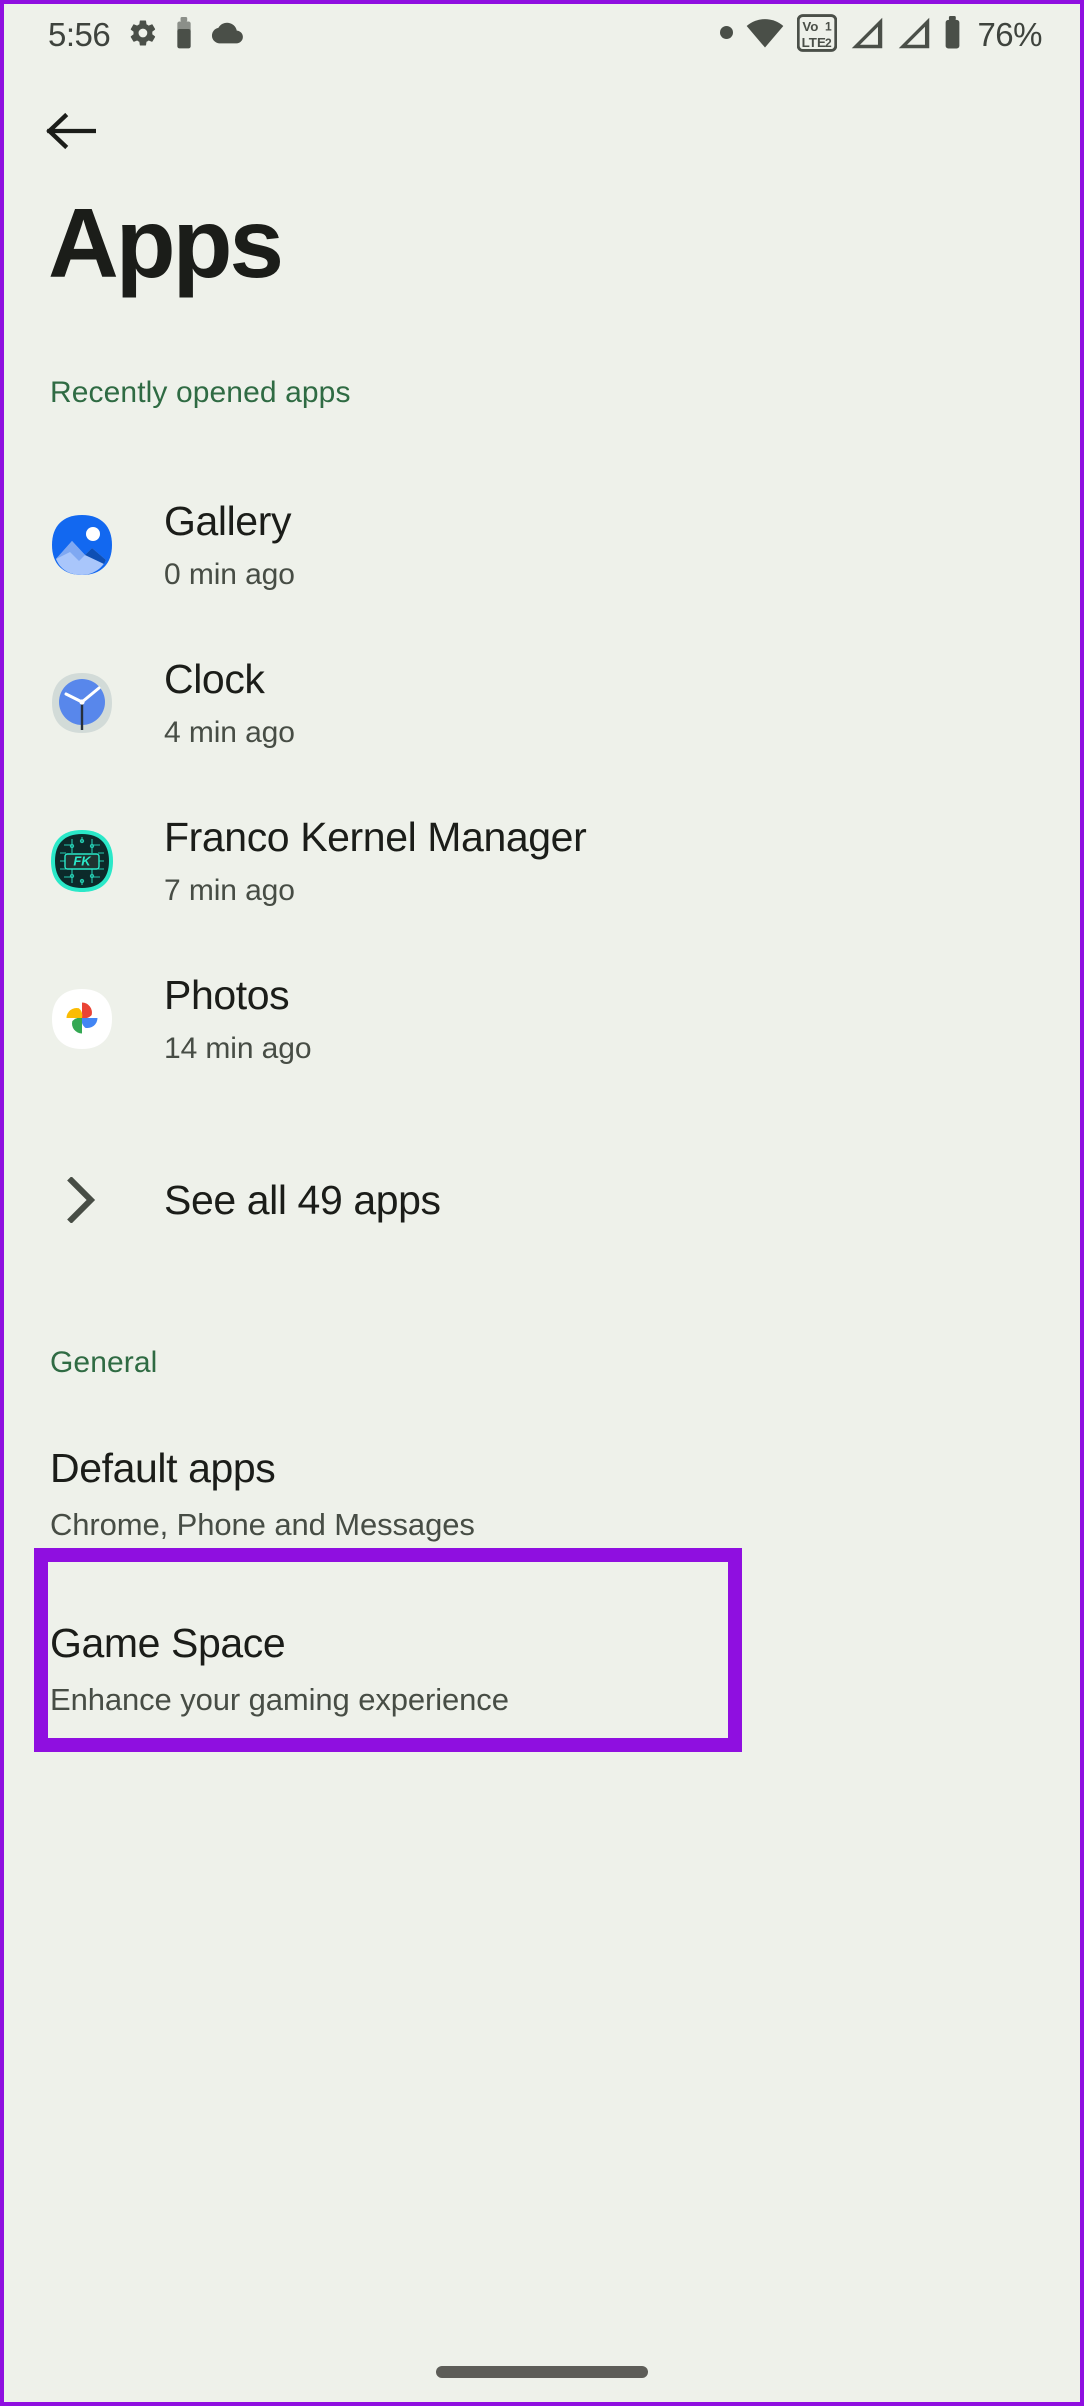 The image size is (1084, 2406). I want to click on svg-text: FK, so click(82, 861).